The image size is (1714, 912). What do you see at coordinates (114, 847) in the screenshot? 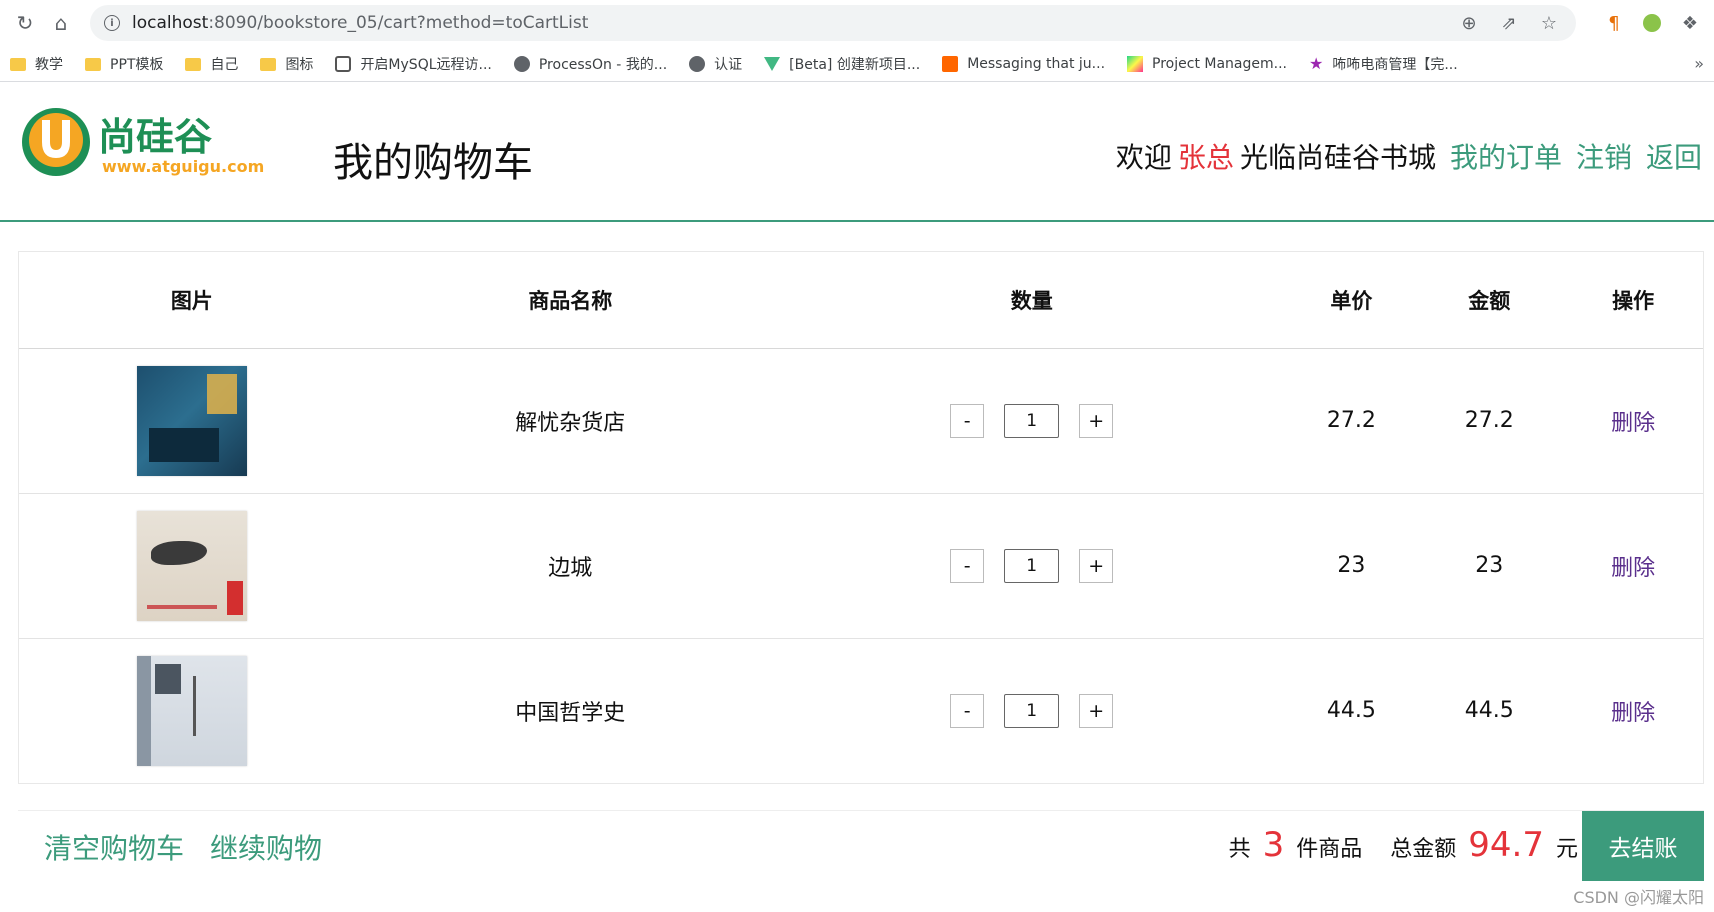
I see `clear-cart-link: 清空购物车` at bounding box center [114, 847].